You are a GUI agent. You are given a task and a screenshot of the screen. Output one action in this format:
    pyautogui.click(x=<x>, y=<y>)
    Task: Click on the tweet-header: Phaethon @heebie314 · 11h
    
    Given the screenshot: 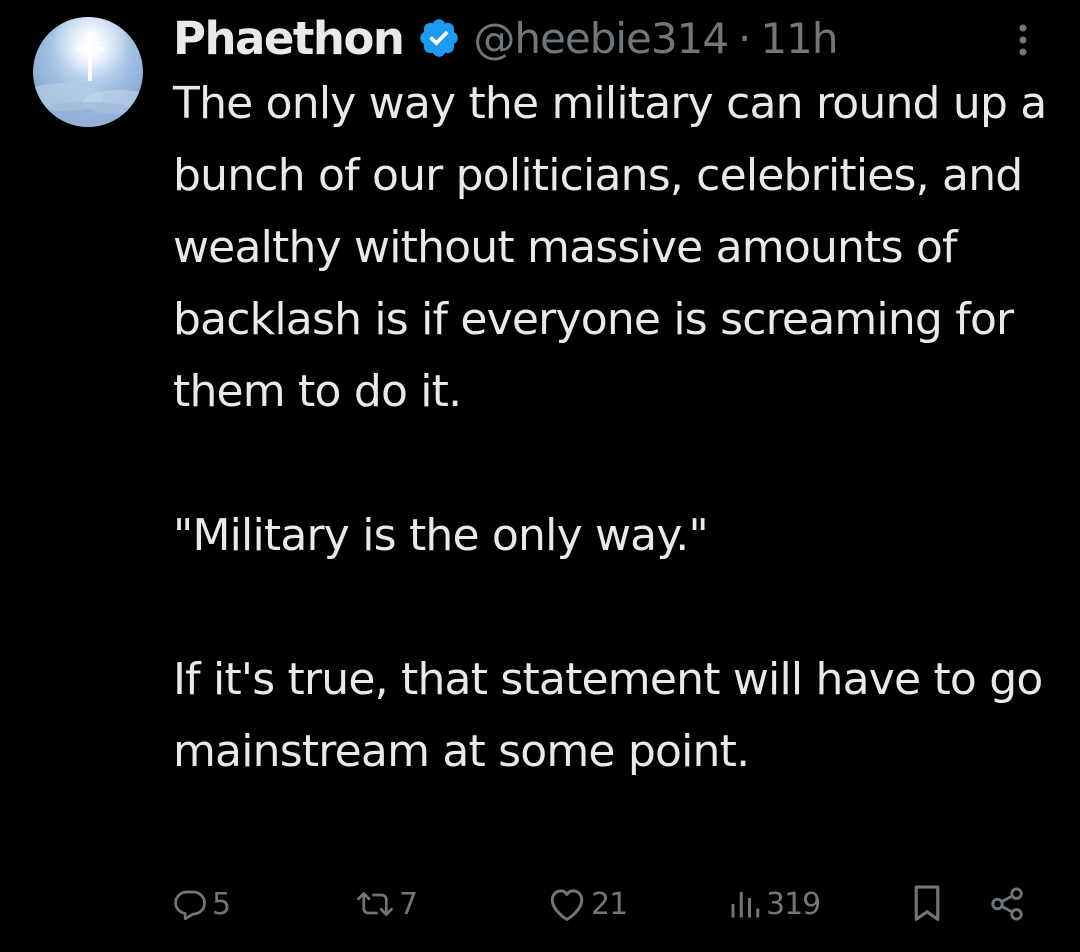 What is the action you would take?
    pyautogui.click(x=505, y=38)
    